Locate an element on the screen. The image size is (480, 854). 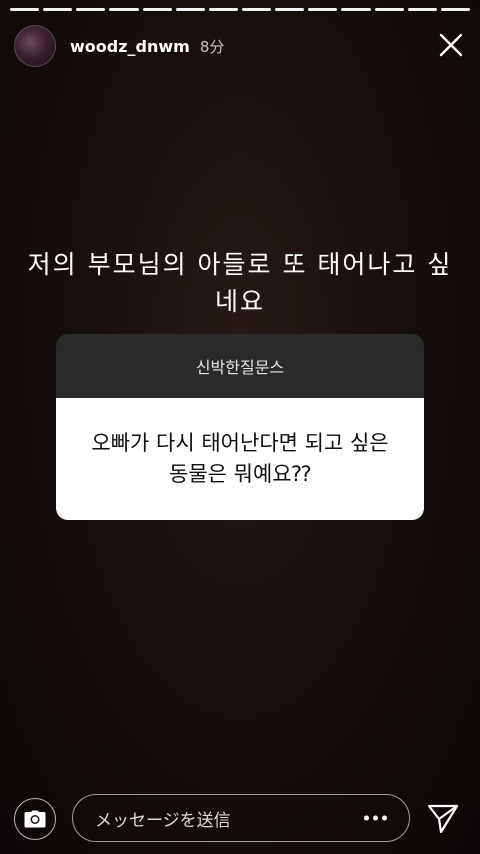
post-time: 8分 is located at coordinates (212, 46).